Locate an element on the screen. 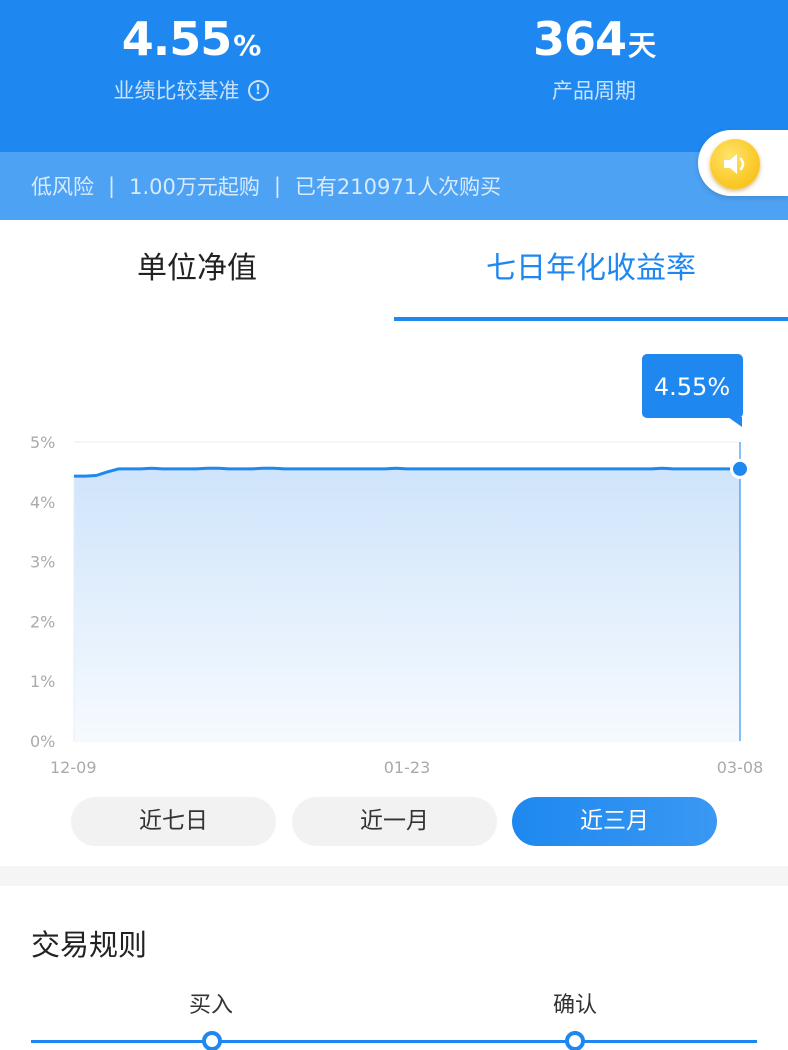  step-buy-dot is located at coordinates (212, 1040).